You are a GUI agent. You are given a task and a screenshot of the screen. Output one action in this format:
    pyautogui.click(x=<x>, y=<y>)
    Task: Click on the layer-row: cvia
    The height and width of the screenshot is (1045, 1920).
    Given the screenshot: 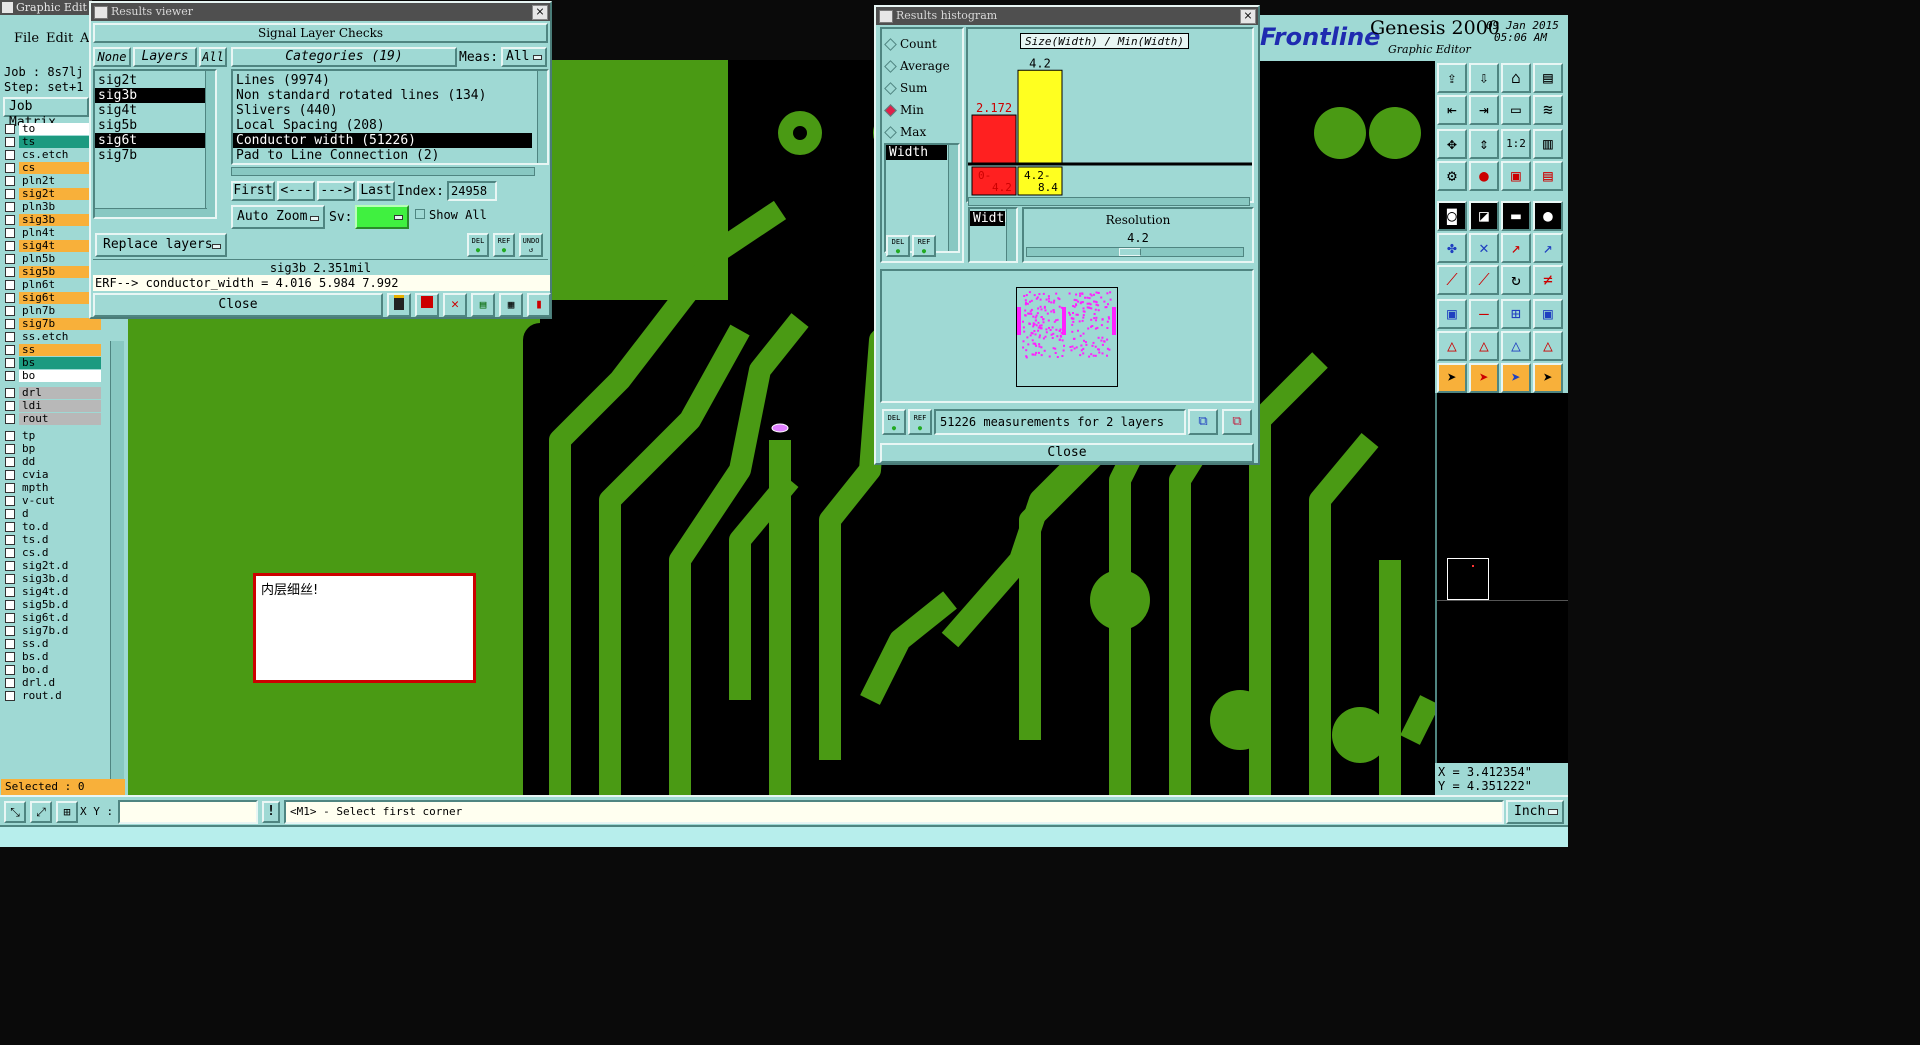 What is the action you would take?
    pyautogui.click(x=53, y=475)
    